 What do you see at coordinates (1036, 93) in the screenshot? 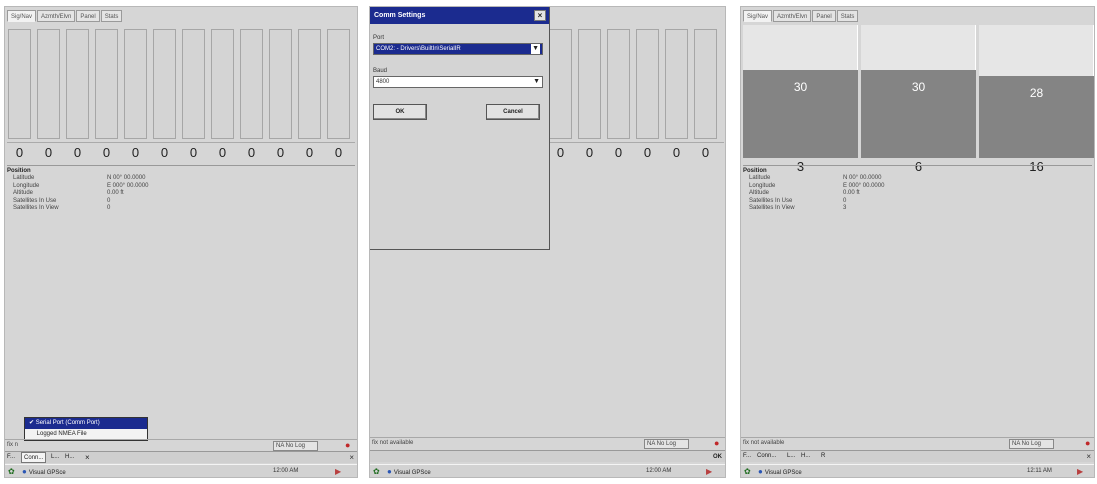
I see `snr-bar-value: 28` at bounding box center [1036, 93].